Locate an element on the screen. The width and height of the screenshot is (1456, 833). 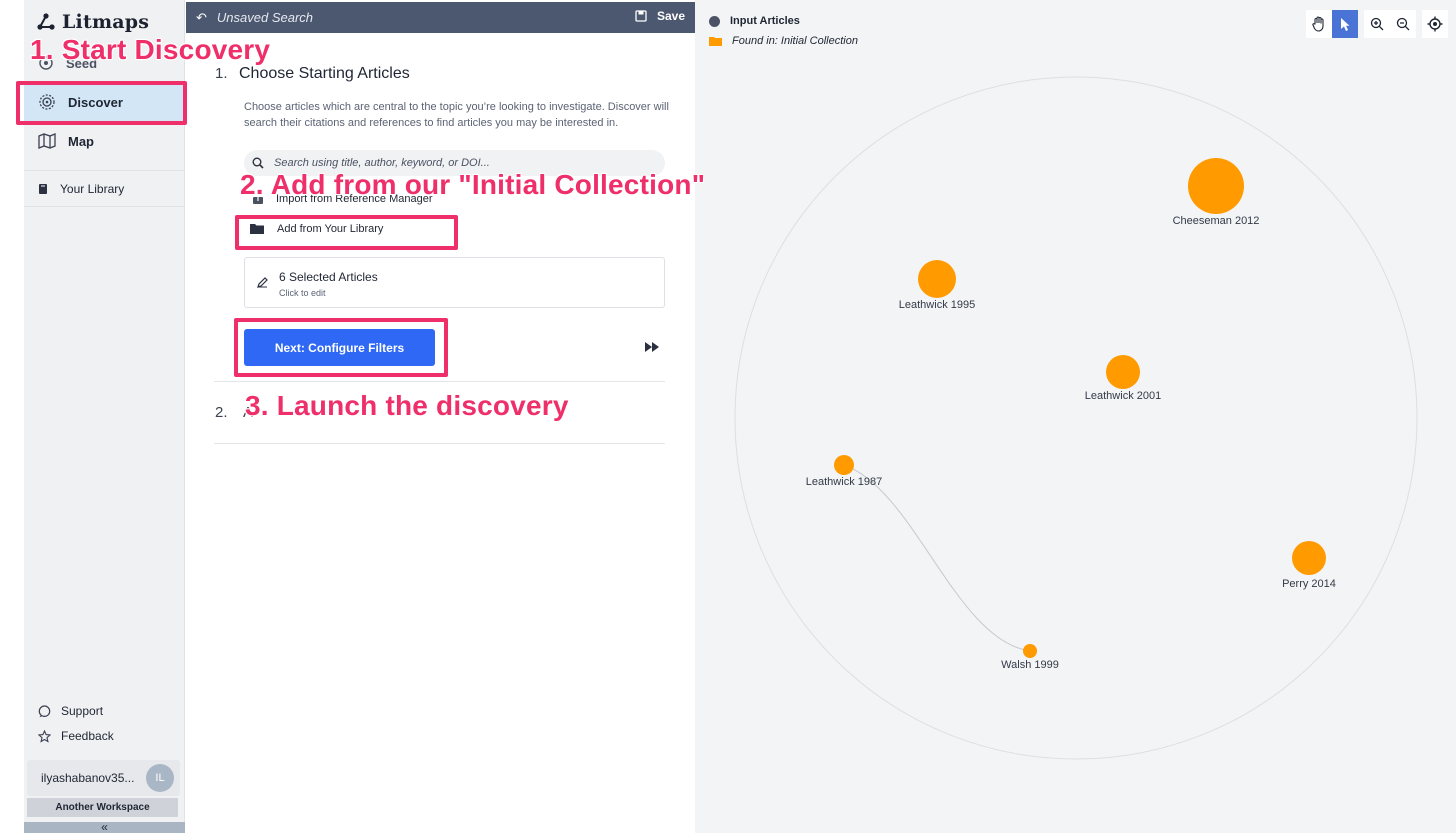
next-configure-filters-button: Next: Configure Filters is located at coordinates (339, 347).